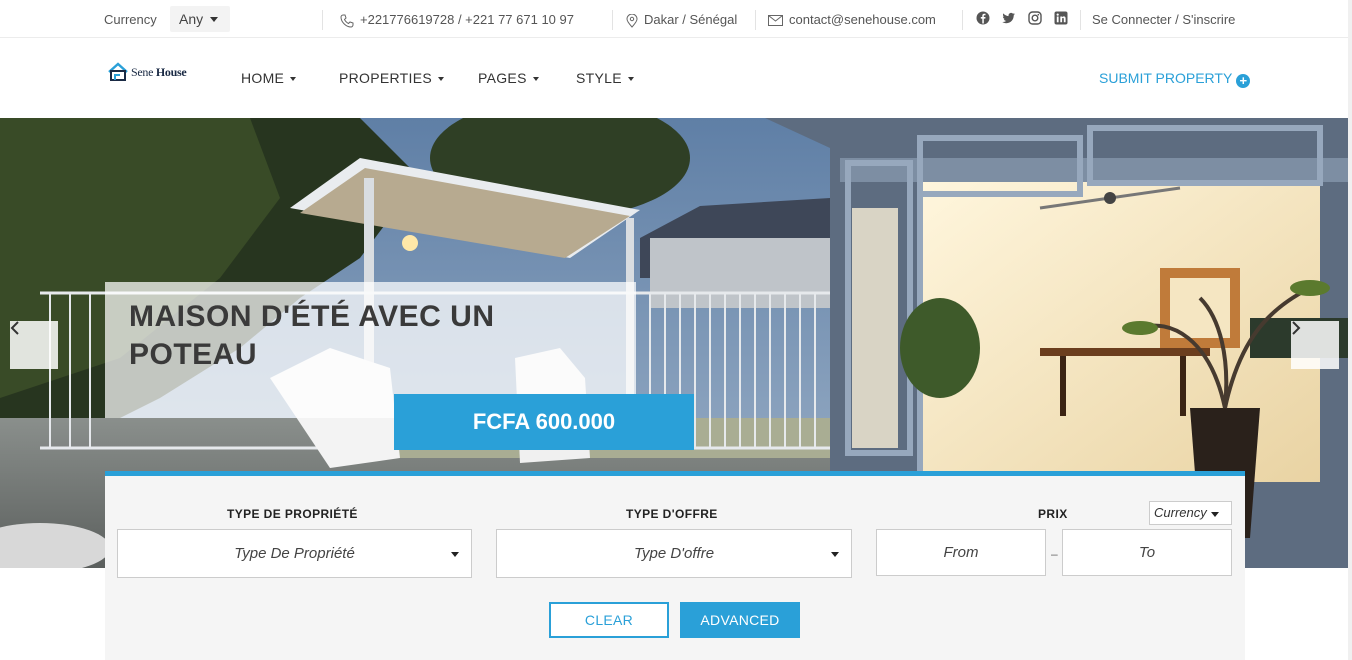  I want to click on price-range-dash: –, so click(1054, 554).